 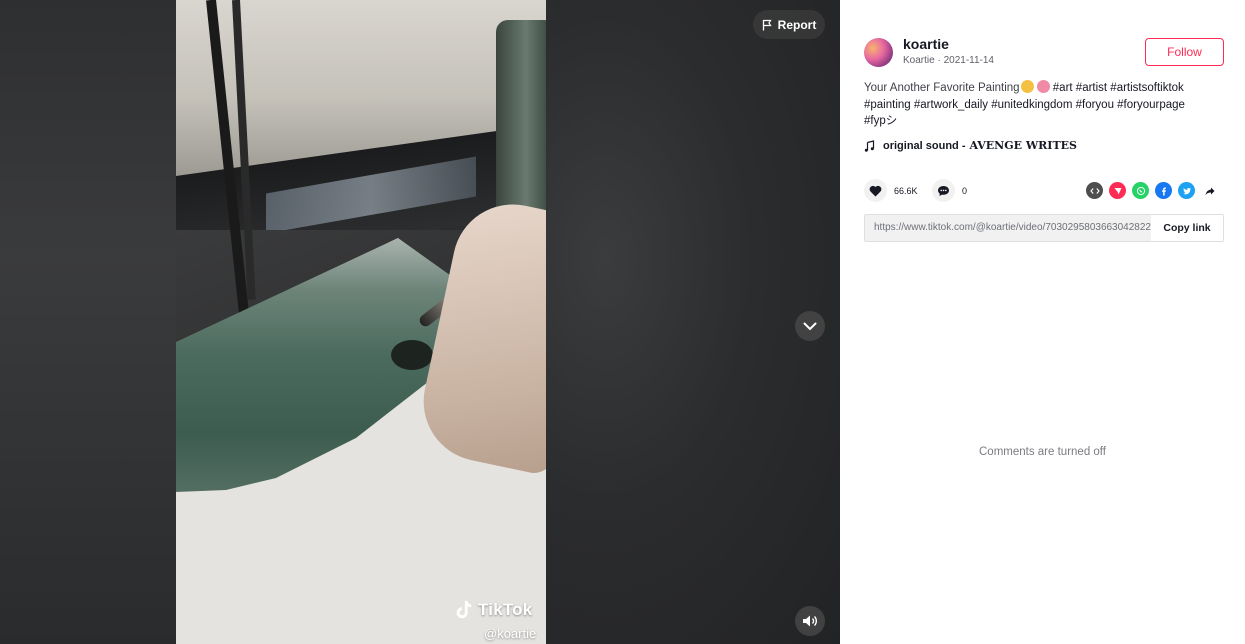 What do you see at coordinates (880, 121) in the screenshot?
I see `hashtags-line-3: #fypシ` at bounding box center [880, 121].